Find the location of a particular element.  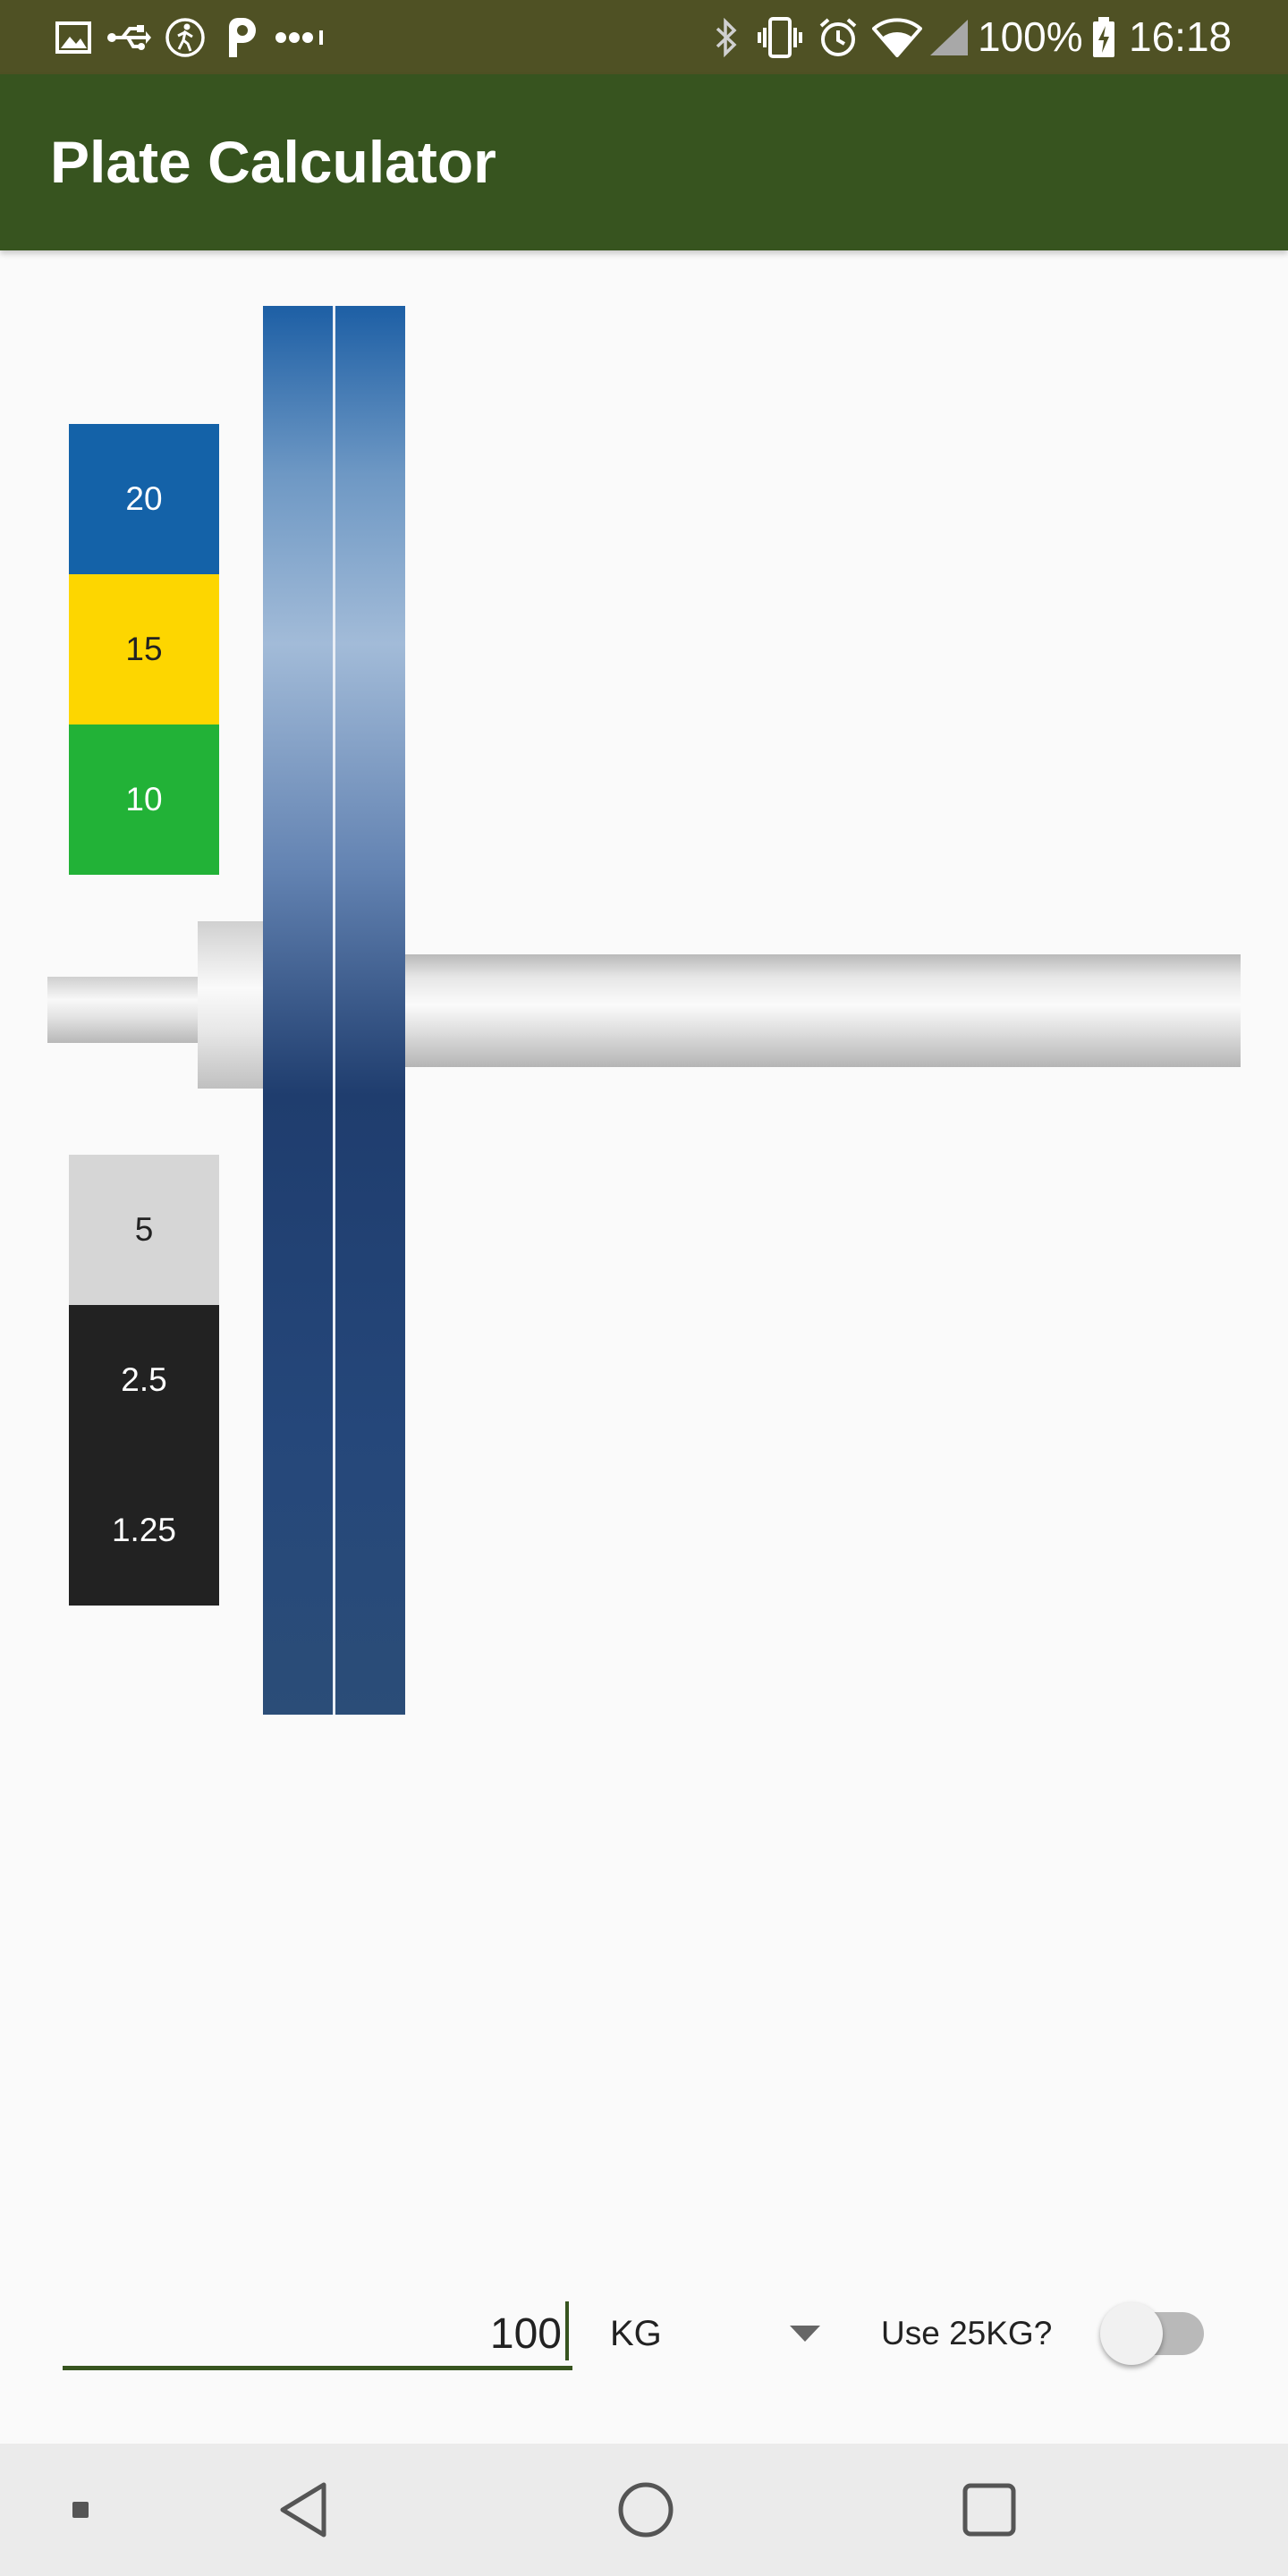

home-icon is located at coordinates (645, 2510).